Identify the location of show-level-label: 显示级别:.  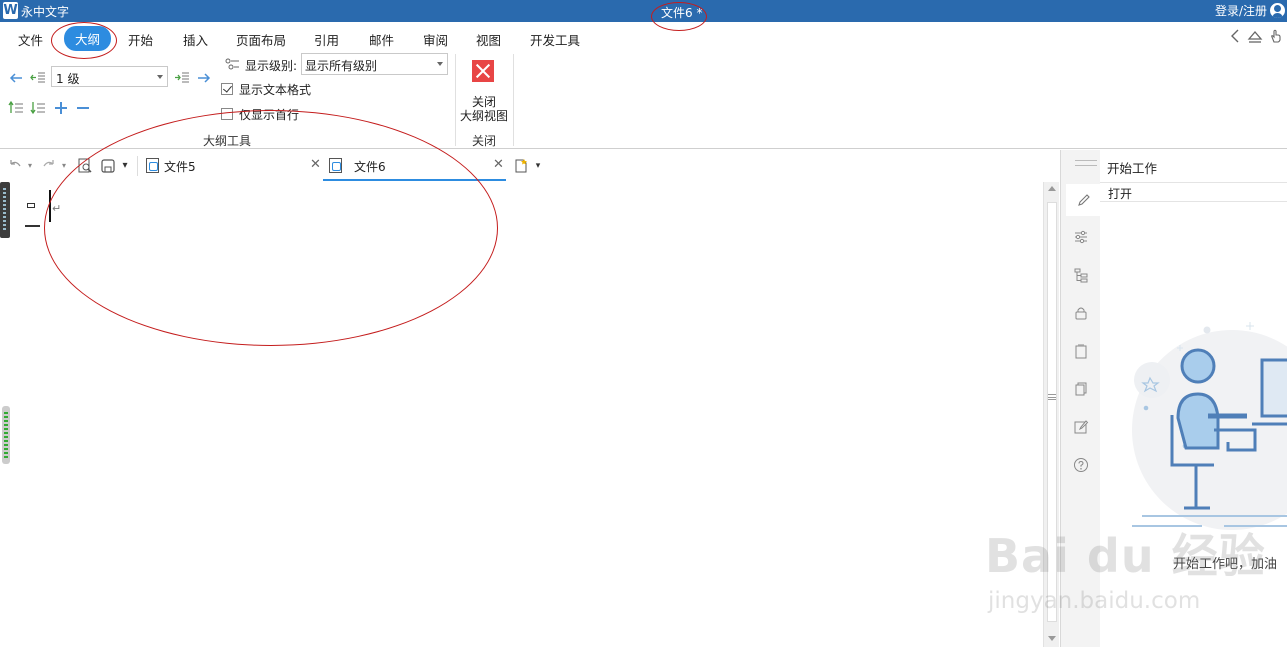
(271, 66).